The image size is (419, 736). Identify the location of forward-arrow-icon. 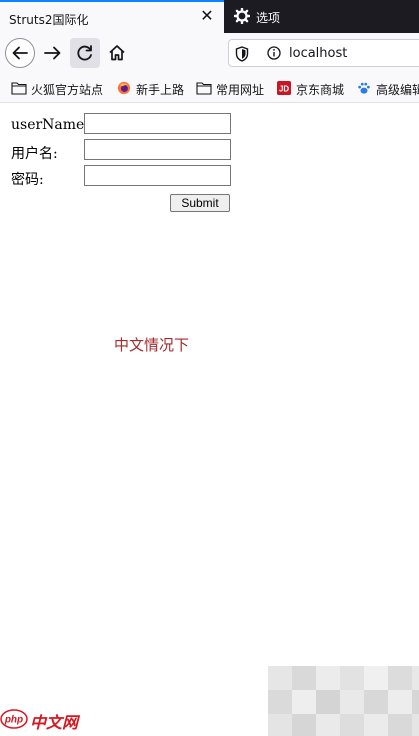
(52, 53).